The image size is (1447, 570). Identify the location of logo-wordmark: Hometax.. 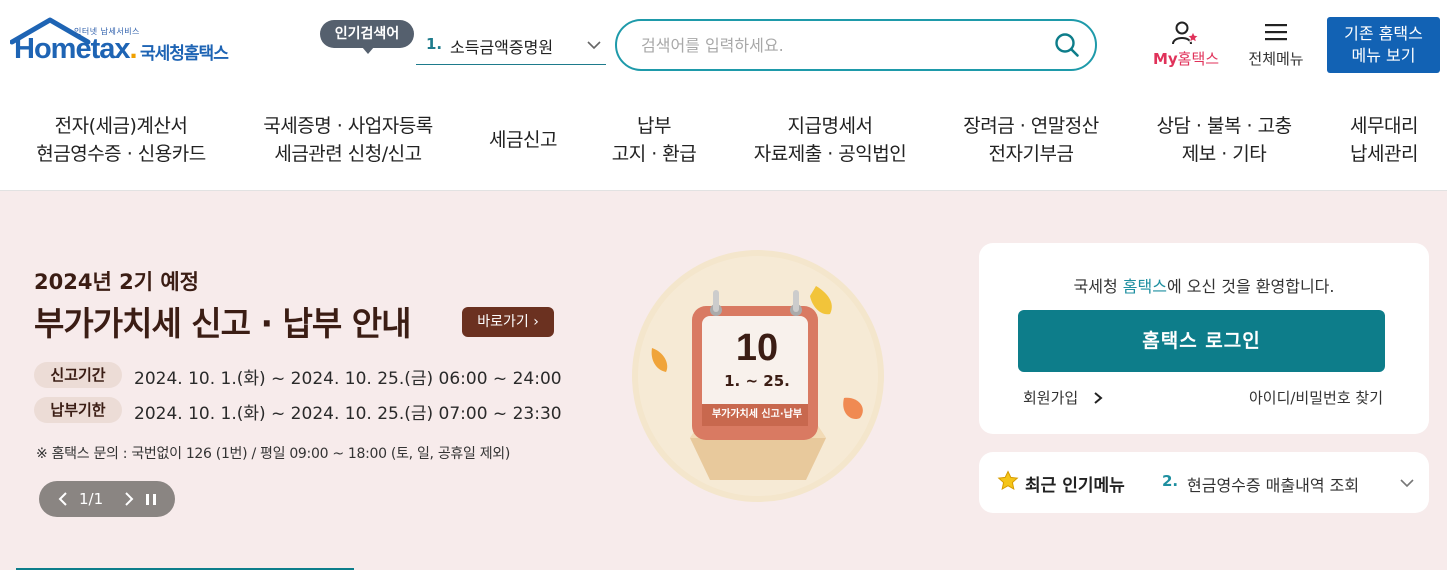
(76, 49).